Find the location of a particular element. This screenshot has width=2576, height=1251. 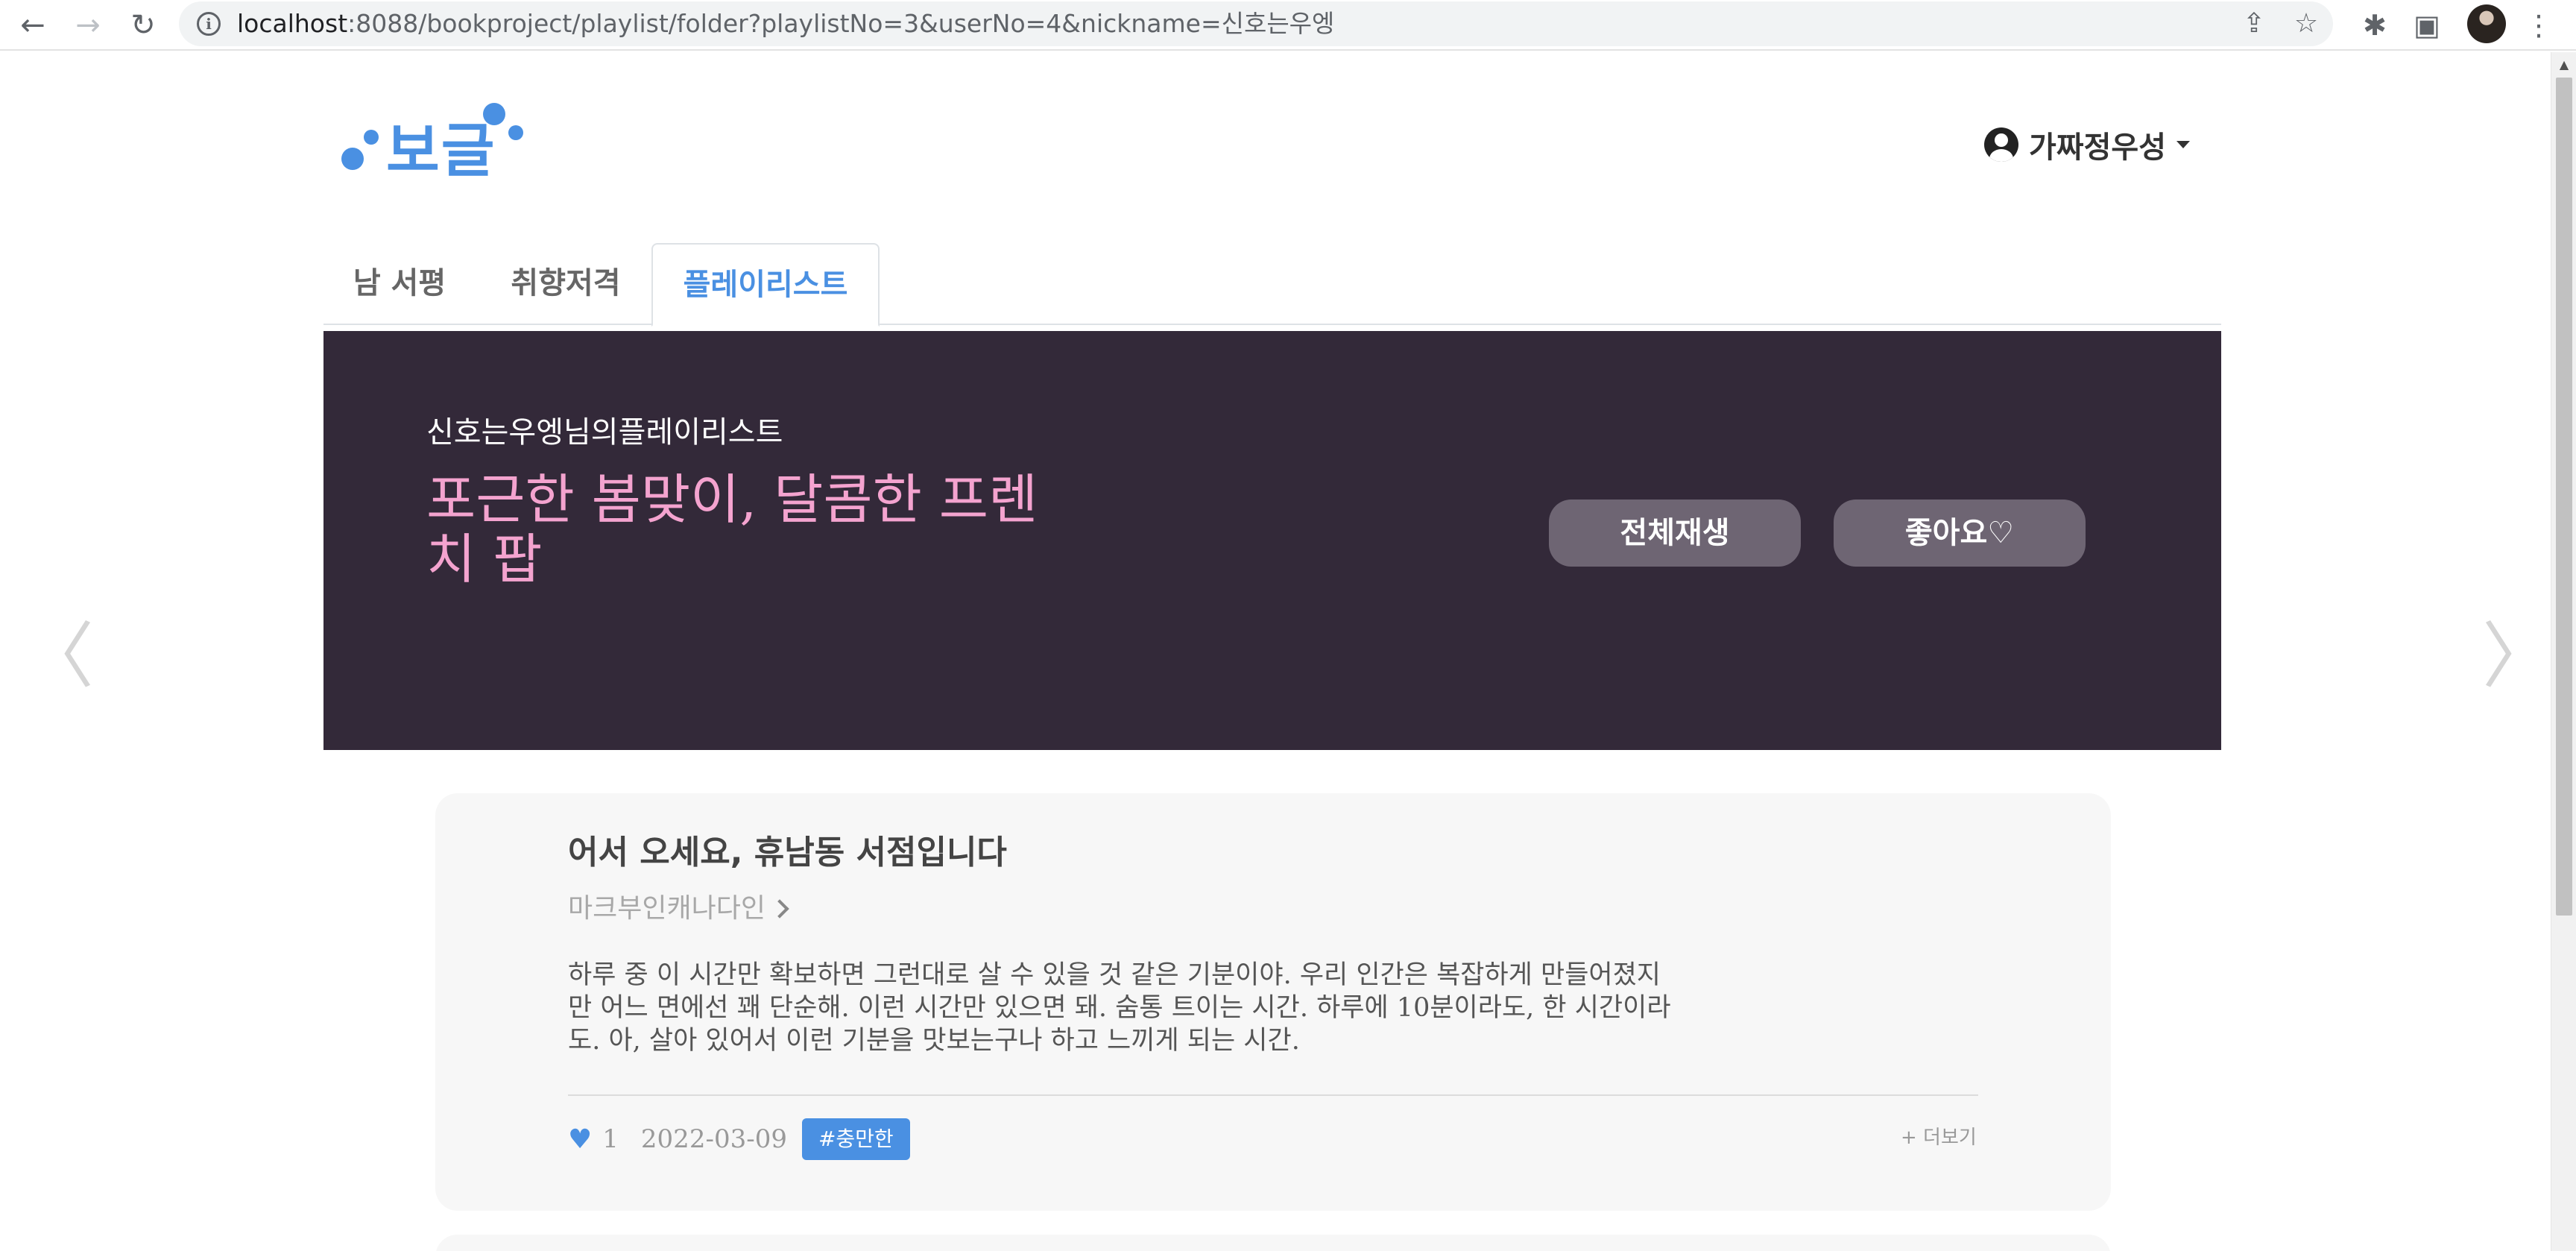

reviewer-name: 마크부인캐나다인 is located at coordinates (666, 908).